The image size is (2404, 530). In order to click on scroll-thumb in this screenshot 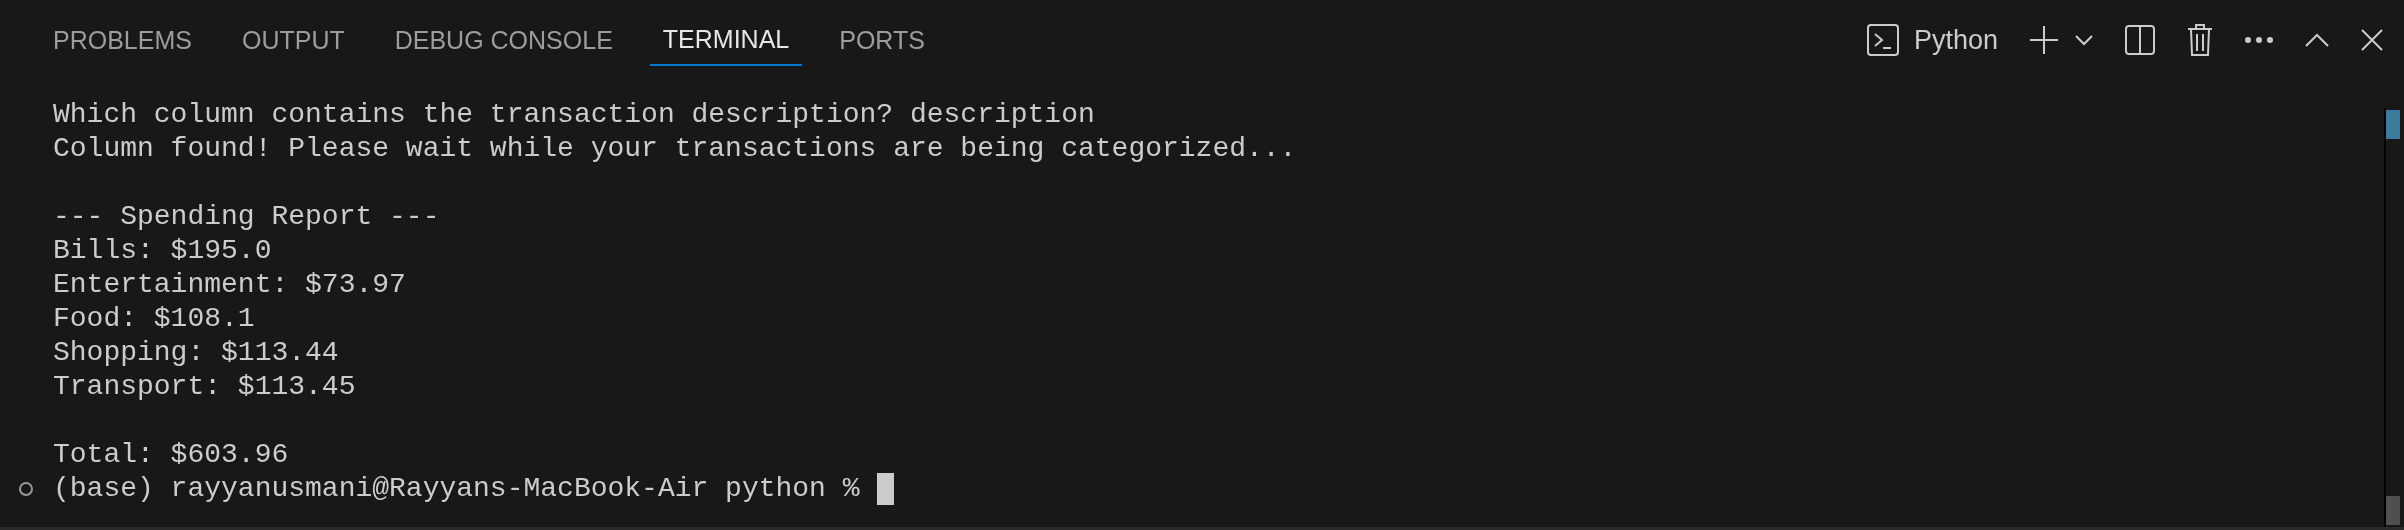, I will do `click(2393, 124)`.